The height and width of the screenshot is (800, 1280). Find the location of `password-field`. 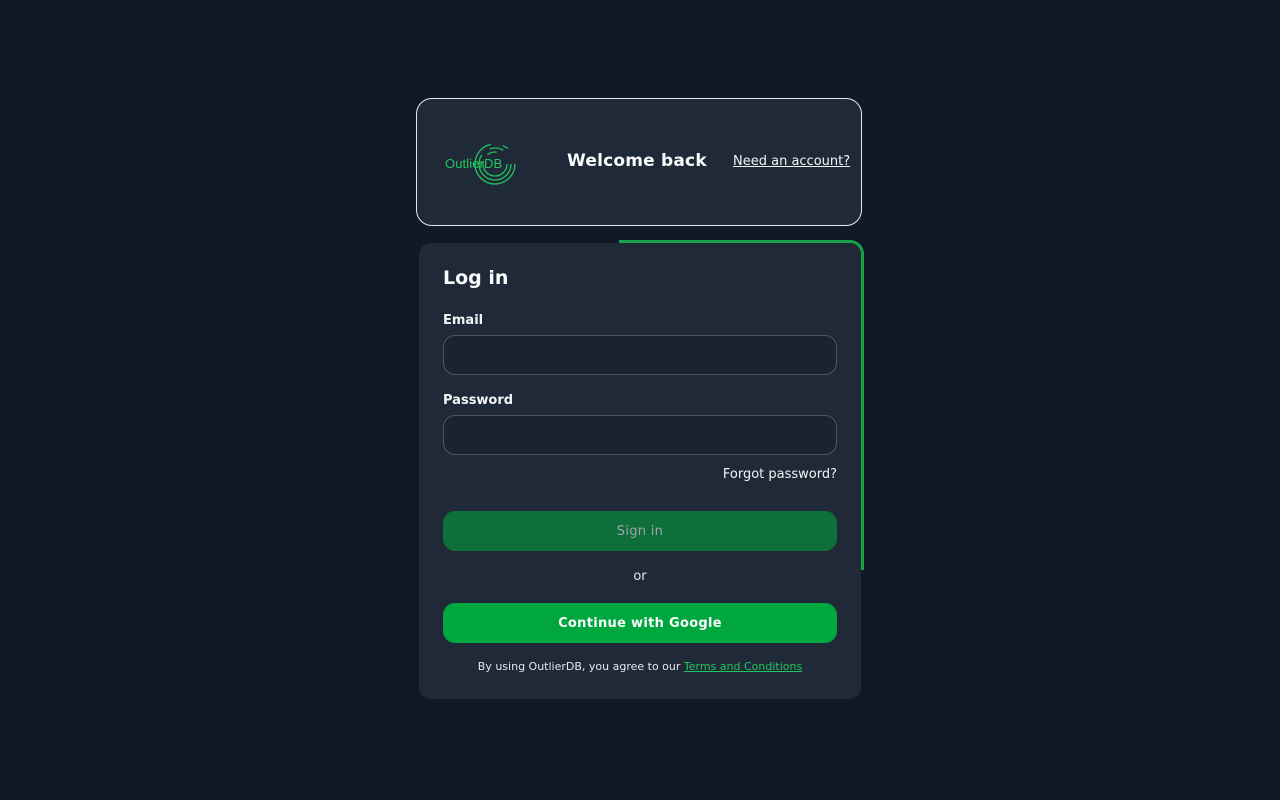

password-field is located at coordinates (640, 435).